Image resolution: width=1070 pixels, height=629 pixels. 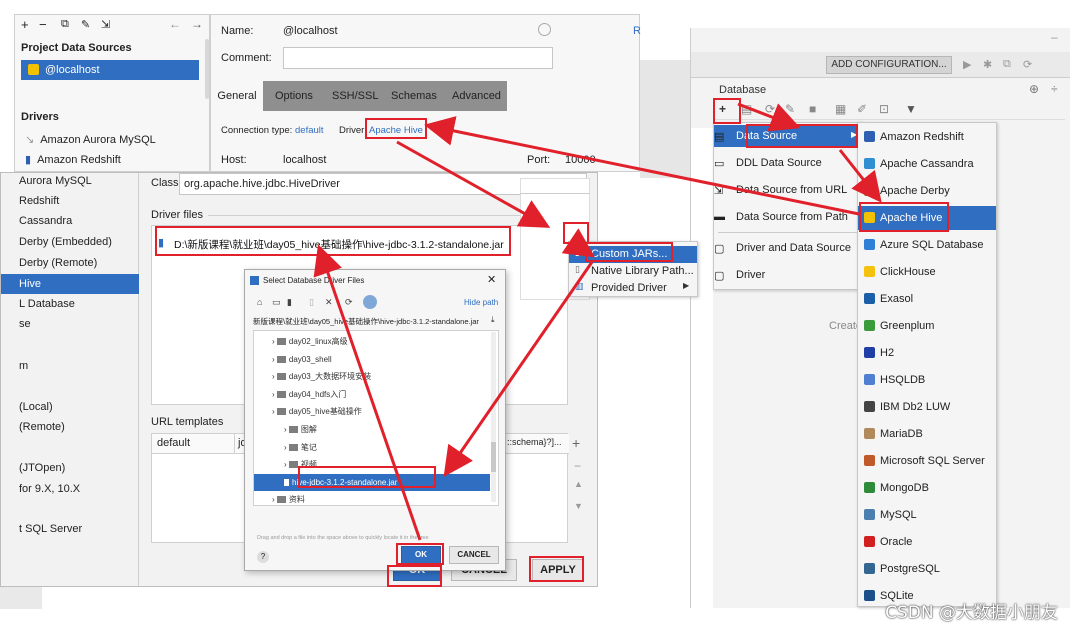 I want to click on arrow-hive-to-driver, so click(x=642, y=166).